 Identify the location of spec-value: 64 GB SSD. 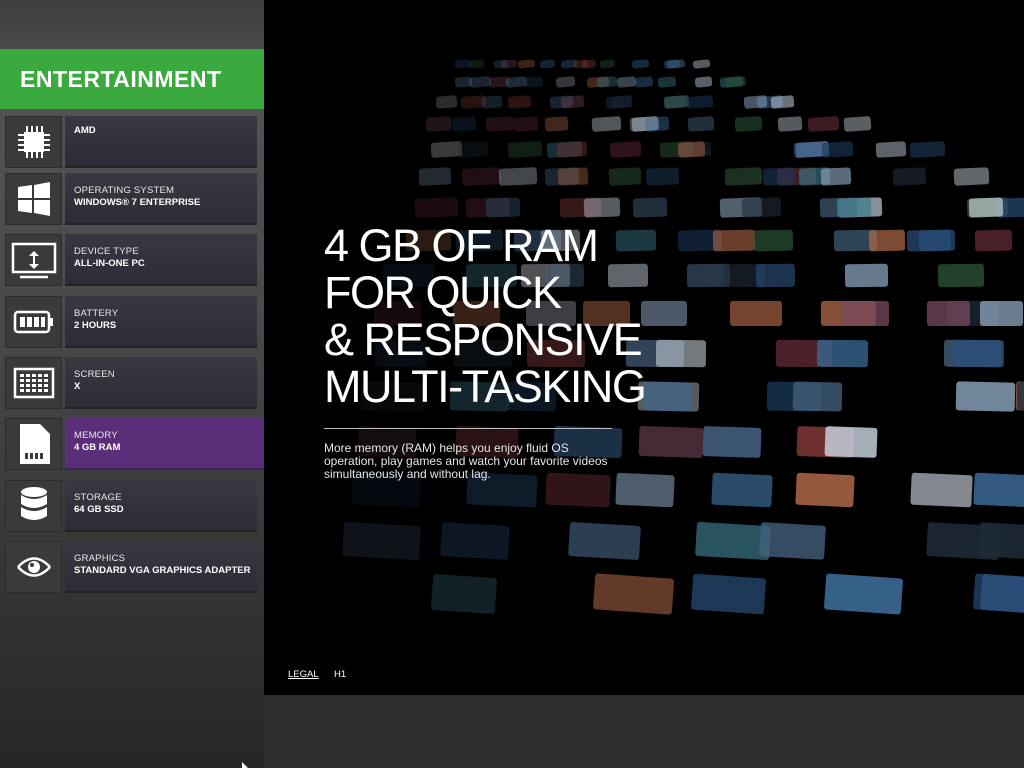
(99, 509).